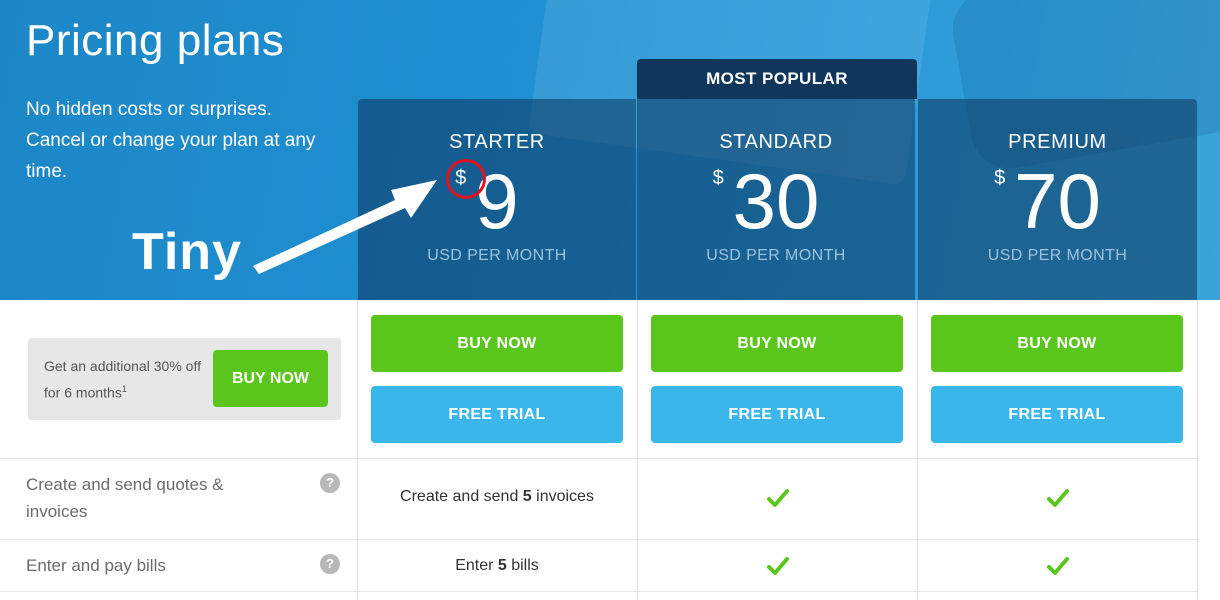 The width and height of the screenshot is (1220, 600). I want to click on annotation-arrow-icon, so click(345, 227).